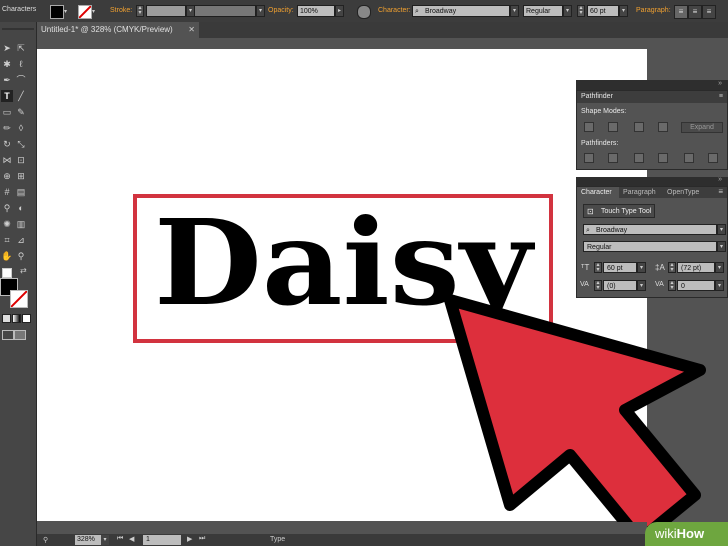  Describe the element at coordinates (619, 211) in the screenshot. I see `touch-type-tool-button: ⊡ Touch Type Tool` at that location.